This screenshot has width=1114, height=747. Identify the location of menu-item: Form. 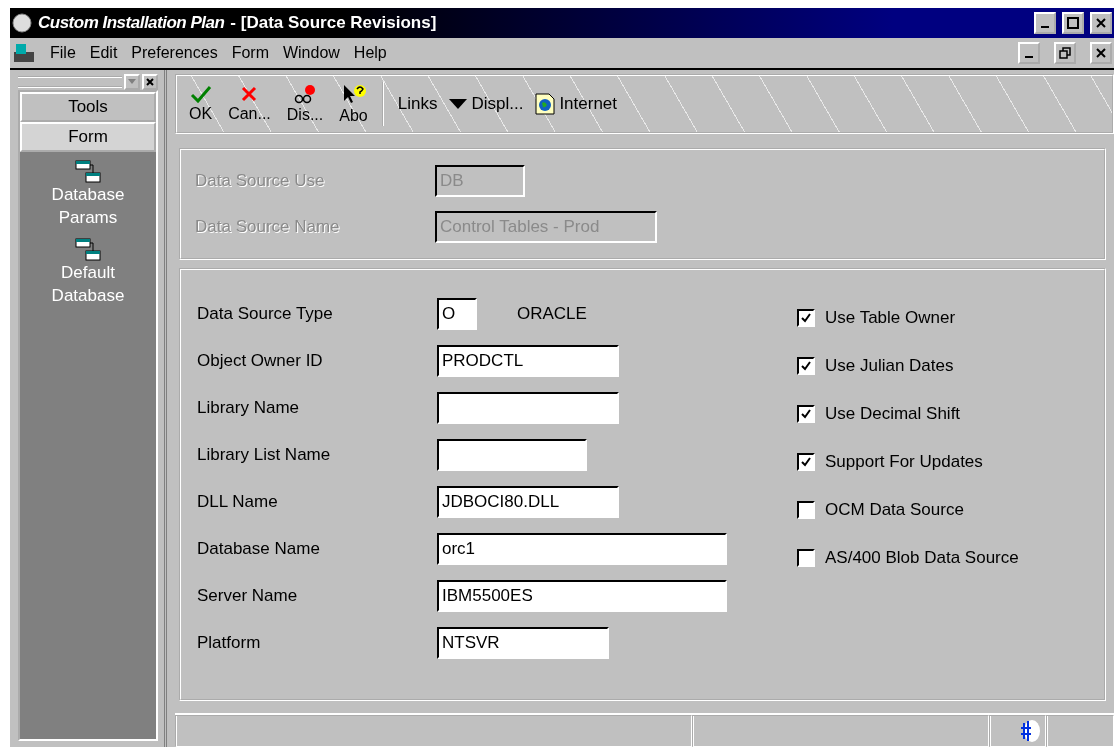
(250, 53).